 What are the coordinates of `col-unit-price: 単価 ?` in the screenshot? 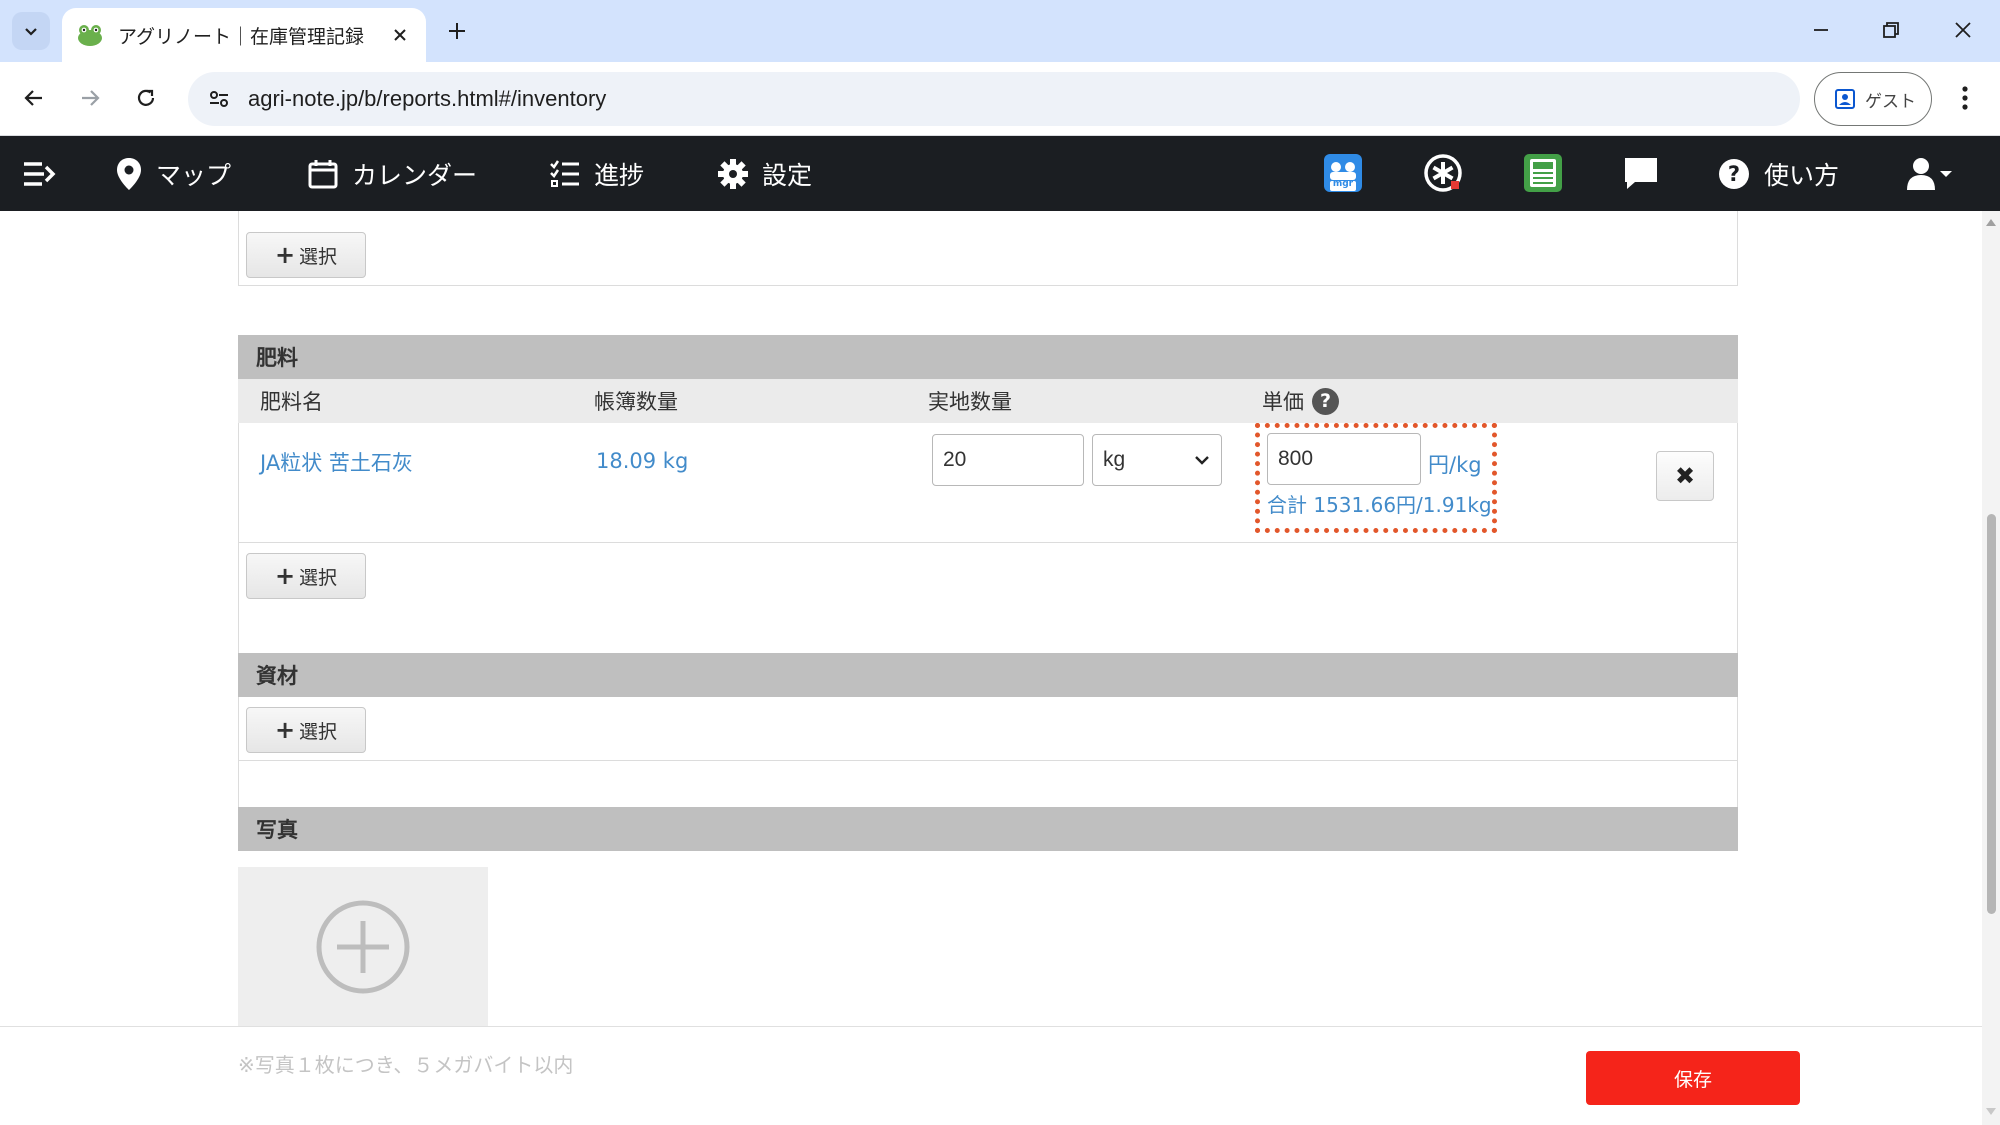 It's located at (1300, 401).